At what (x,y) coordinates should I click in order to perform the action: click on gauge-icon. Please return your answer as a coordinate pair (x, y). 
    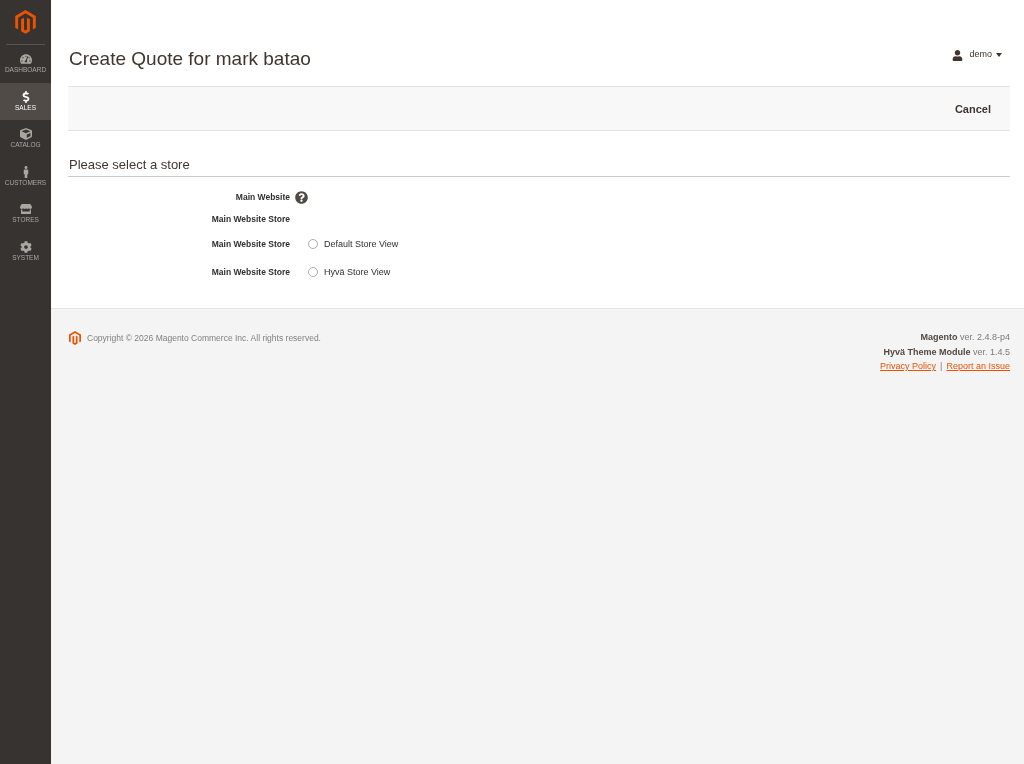
    Looking at the image, I should click on (25, 59).